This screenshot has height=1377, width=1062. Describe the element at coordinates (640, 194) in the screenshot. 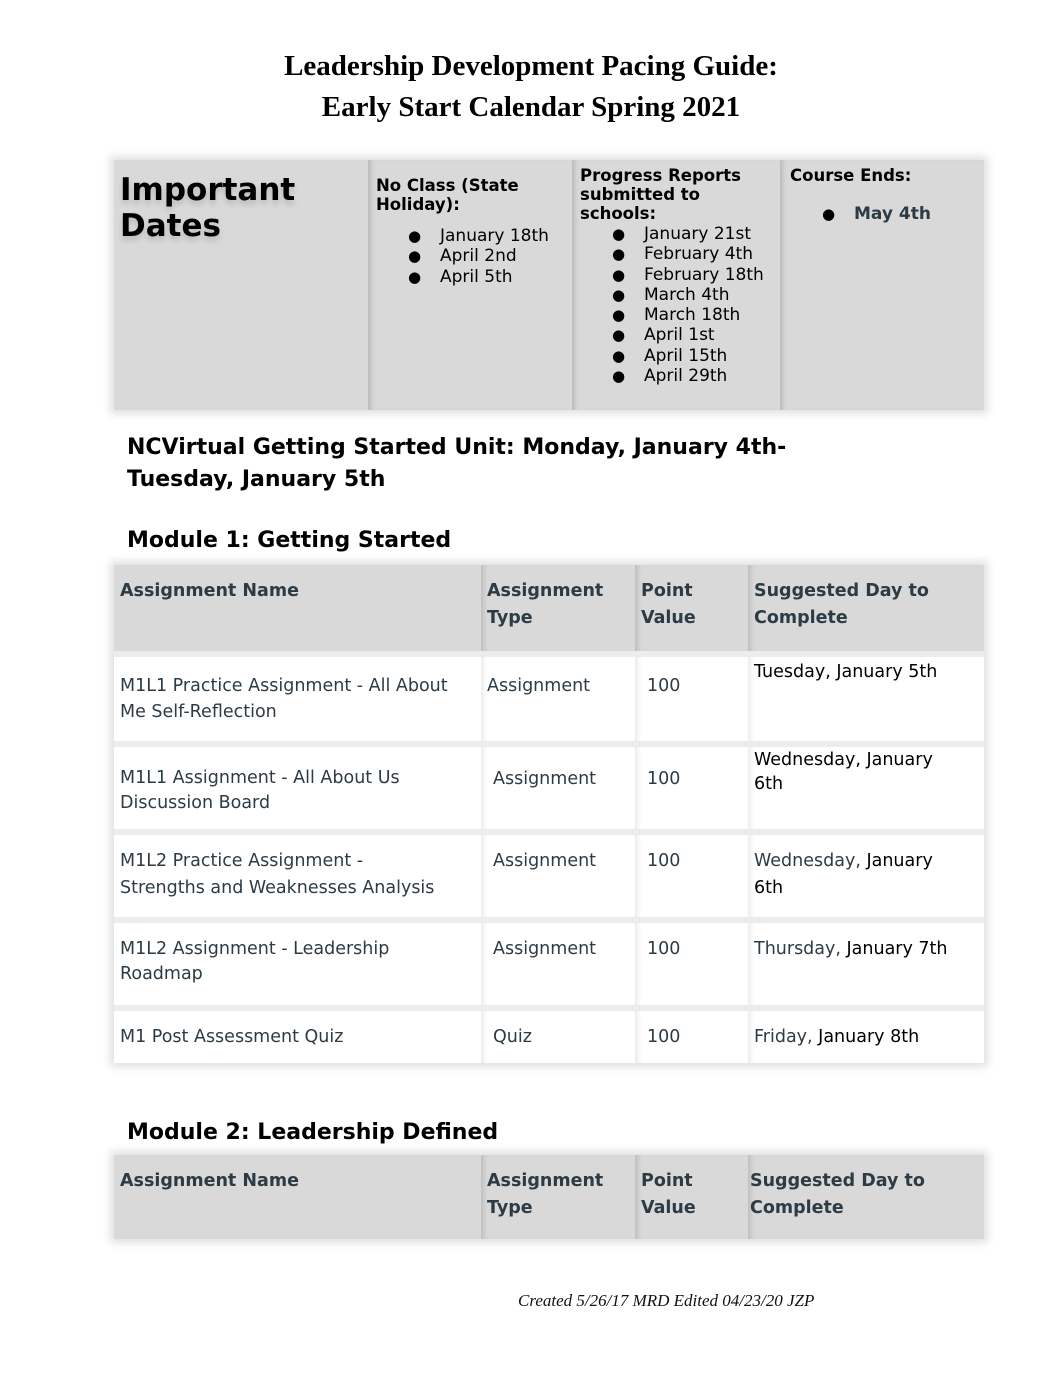

I see `heading-line: submitted to` at that location.